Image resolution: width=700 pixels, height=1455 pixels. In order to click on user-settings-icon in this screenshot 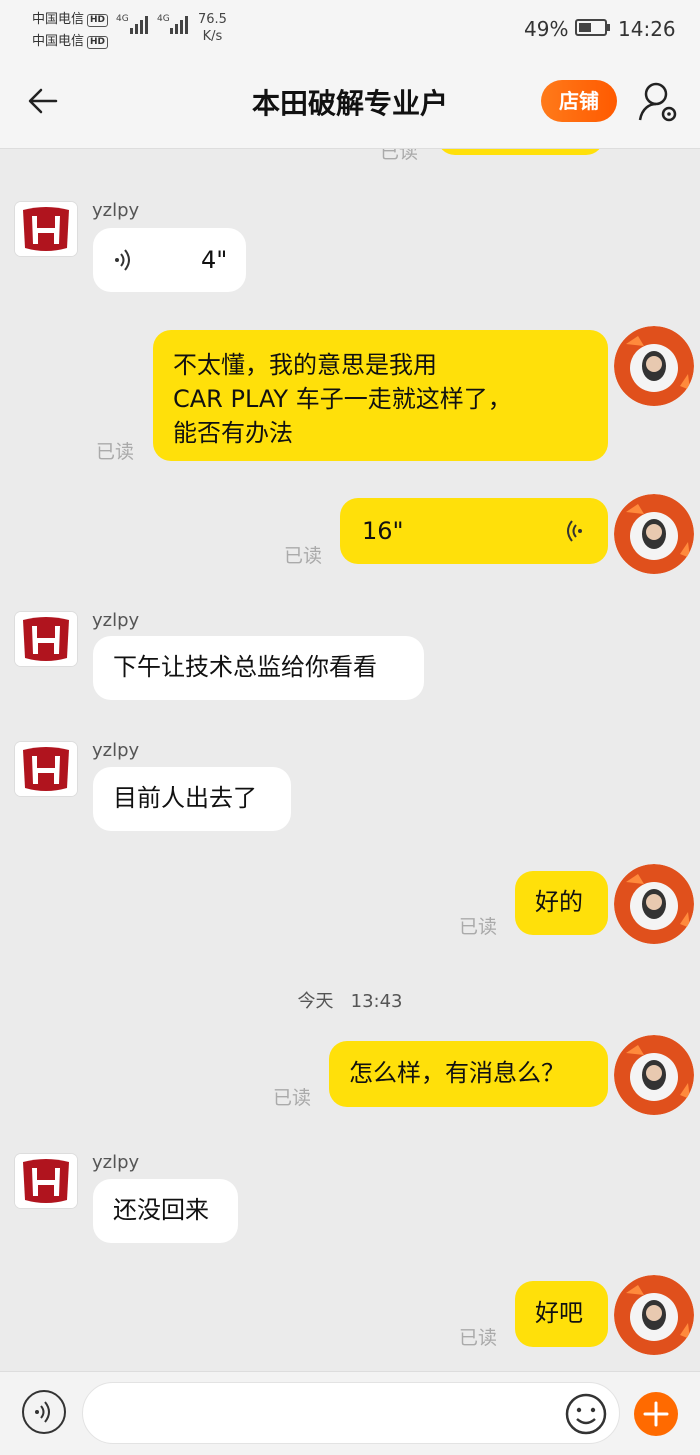, I will do `click(658, 102)`.